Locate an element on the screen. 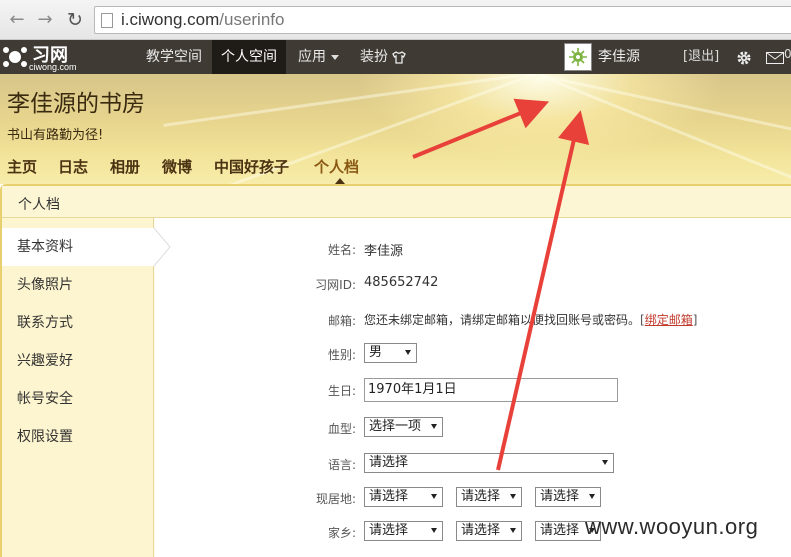 The width and height of the screenshot is (791, 557). residence-city-select: 请选择 is located at coordinates (489, 497).